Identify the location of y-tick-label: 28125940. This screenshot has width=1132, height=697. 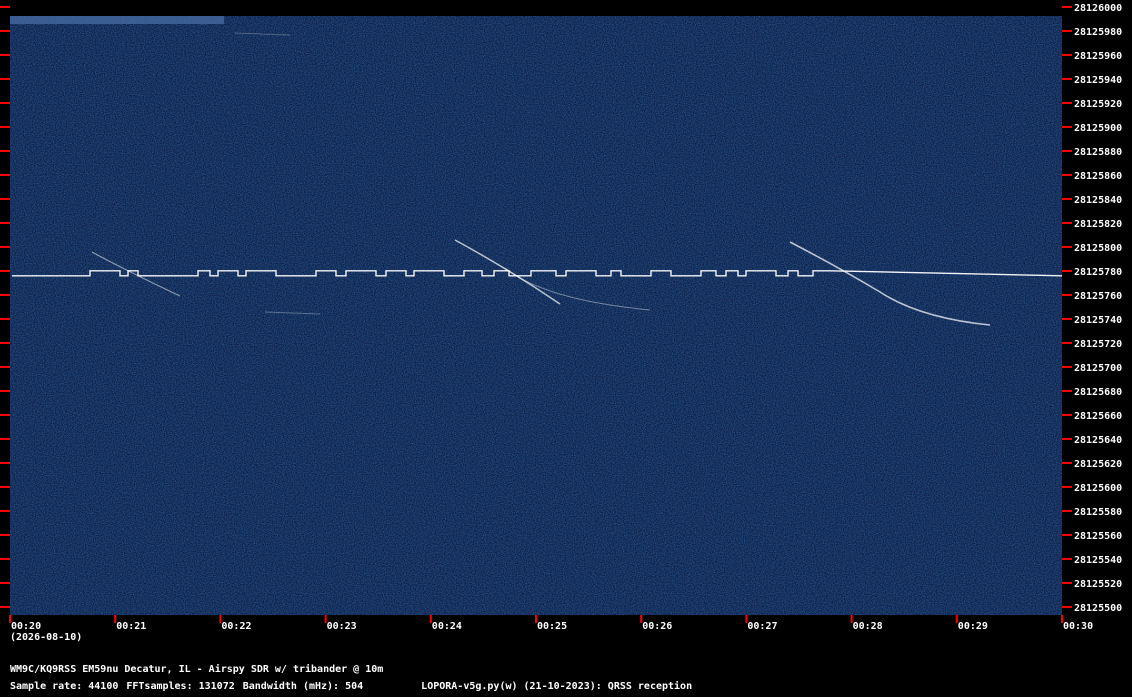
(1098, 80).